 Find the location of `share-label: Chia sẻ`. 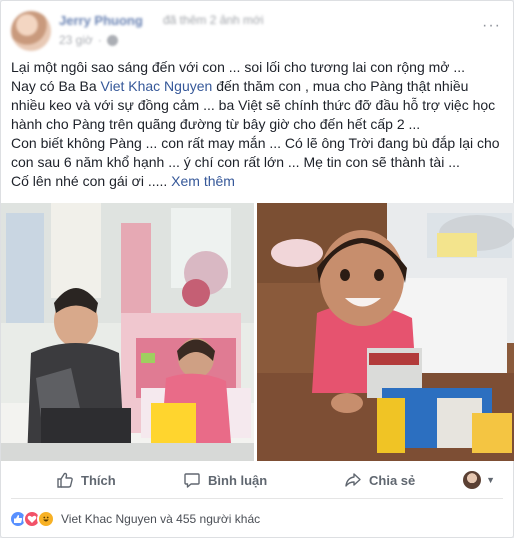

share-label: Chia sẻ is located at coordinates (392, 480).